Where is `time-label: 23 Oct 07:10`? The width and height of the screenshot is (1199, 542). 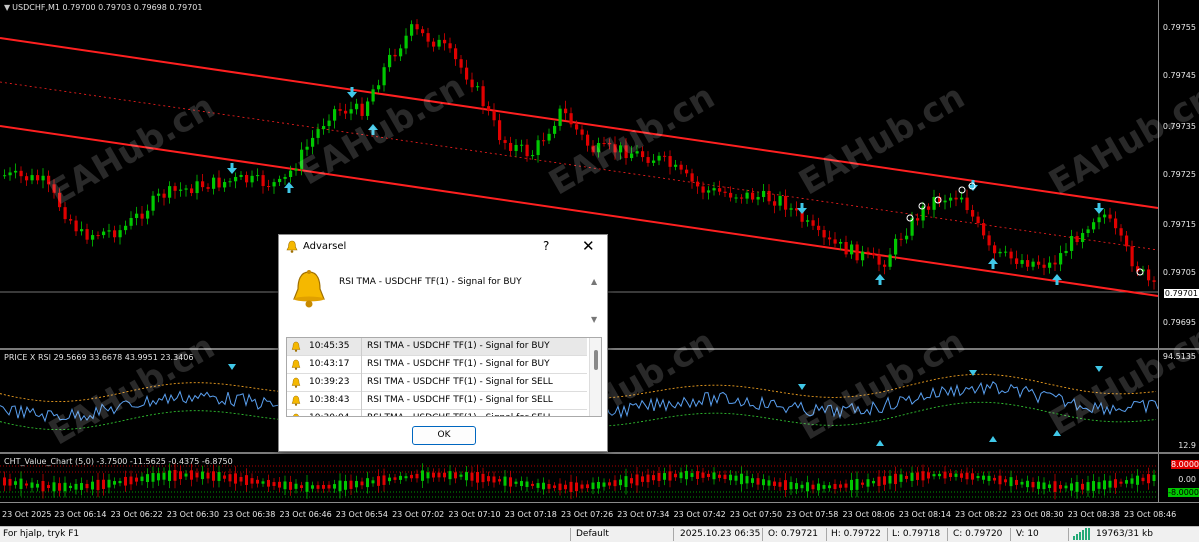 time-label: 23 Oct 07:10 is located at coordinates (474, 514).